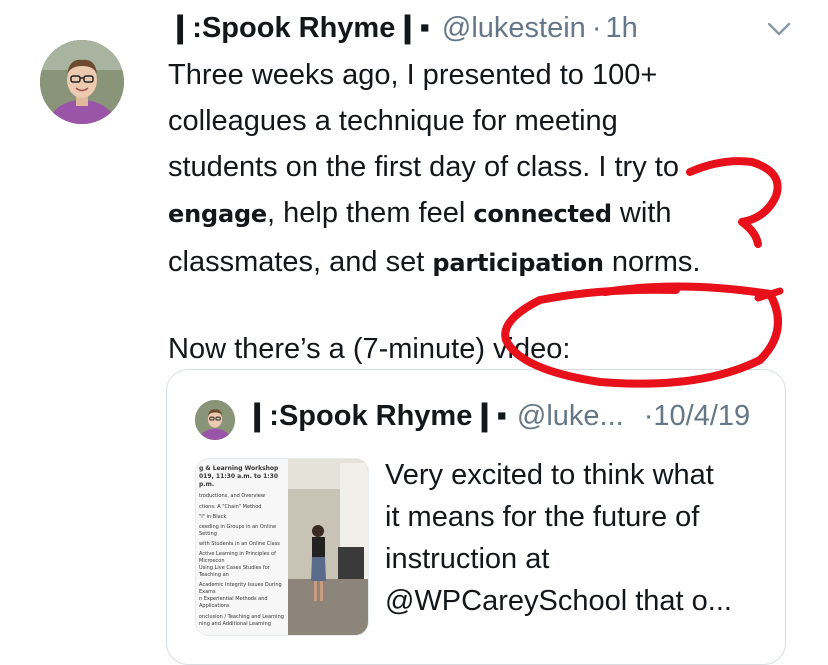  Describe the element at coordinates (542, 517) in the screenshot. I see `quoted-line: it means for the future of` at that location.